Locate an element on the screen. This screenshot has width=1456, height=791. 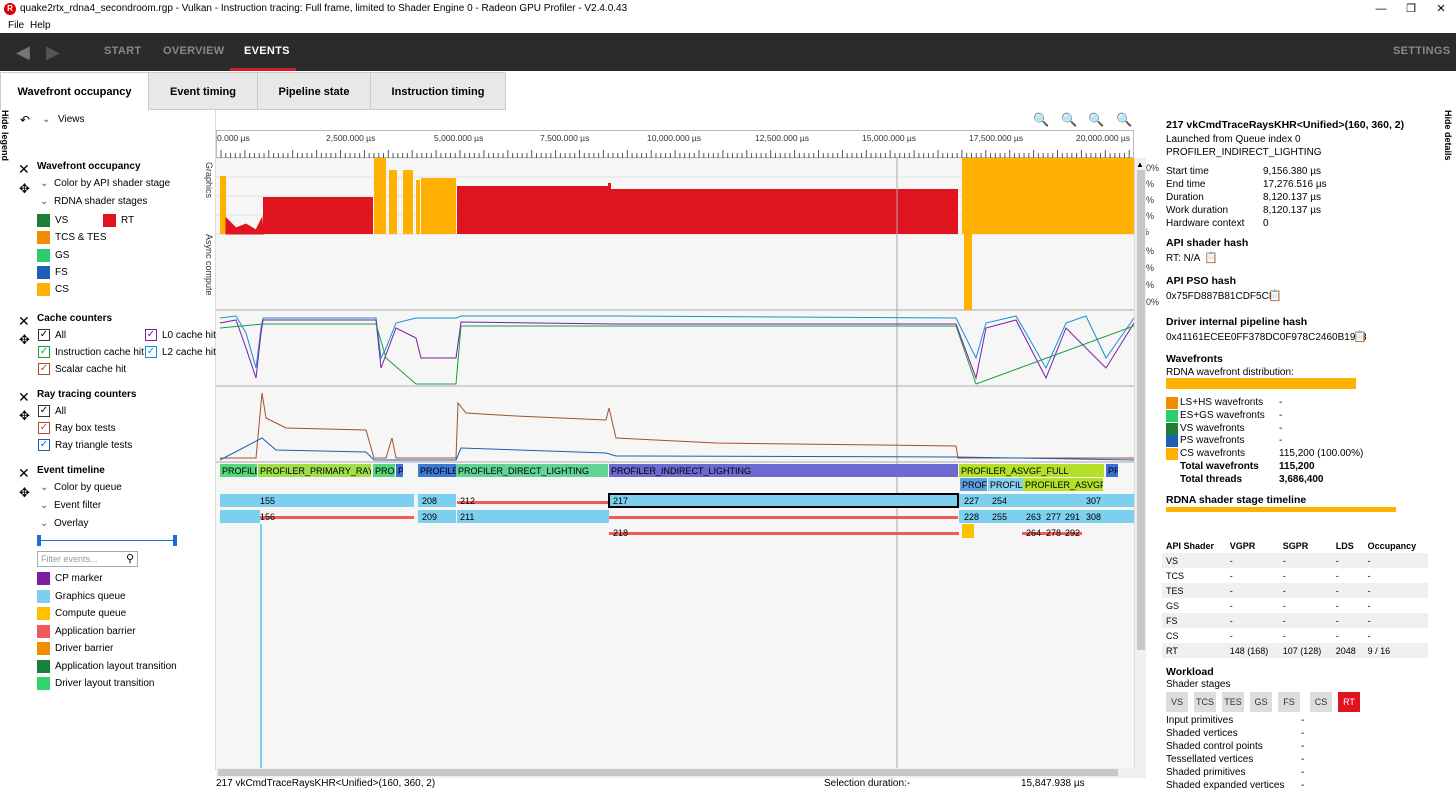
stage-button: VS is located at coordinates (1177, 702).